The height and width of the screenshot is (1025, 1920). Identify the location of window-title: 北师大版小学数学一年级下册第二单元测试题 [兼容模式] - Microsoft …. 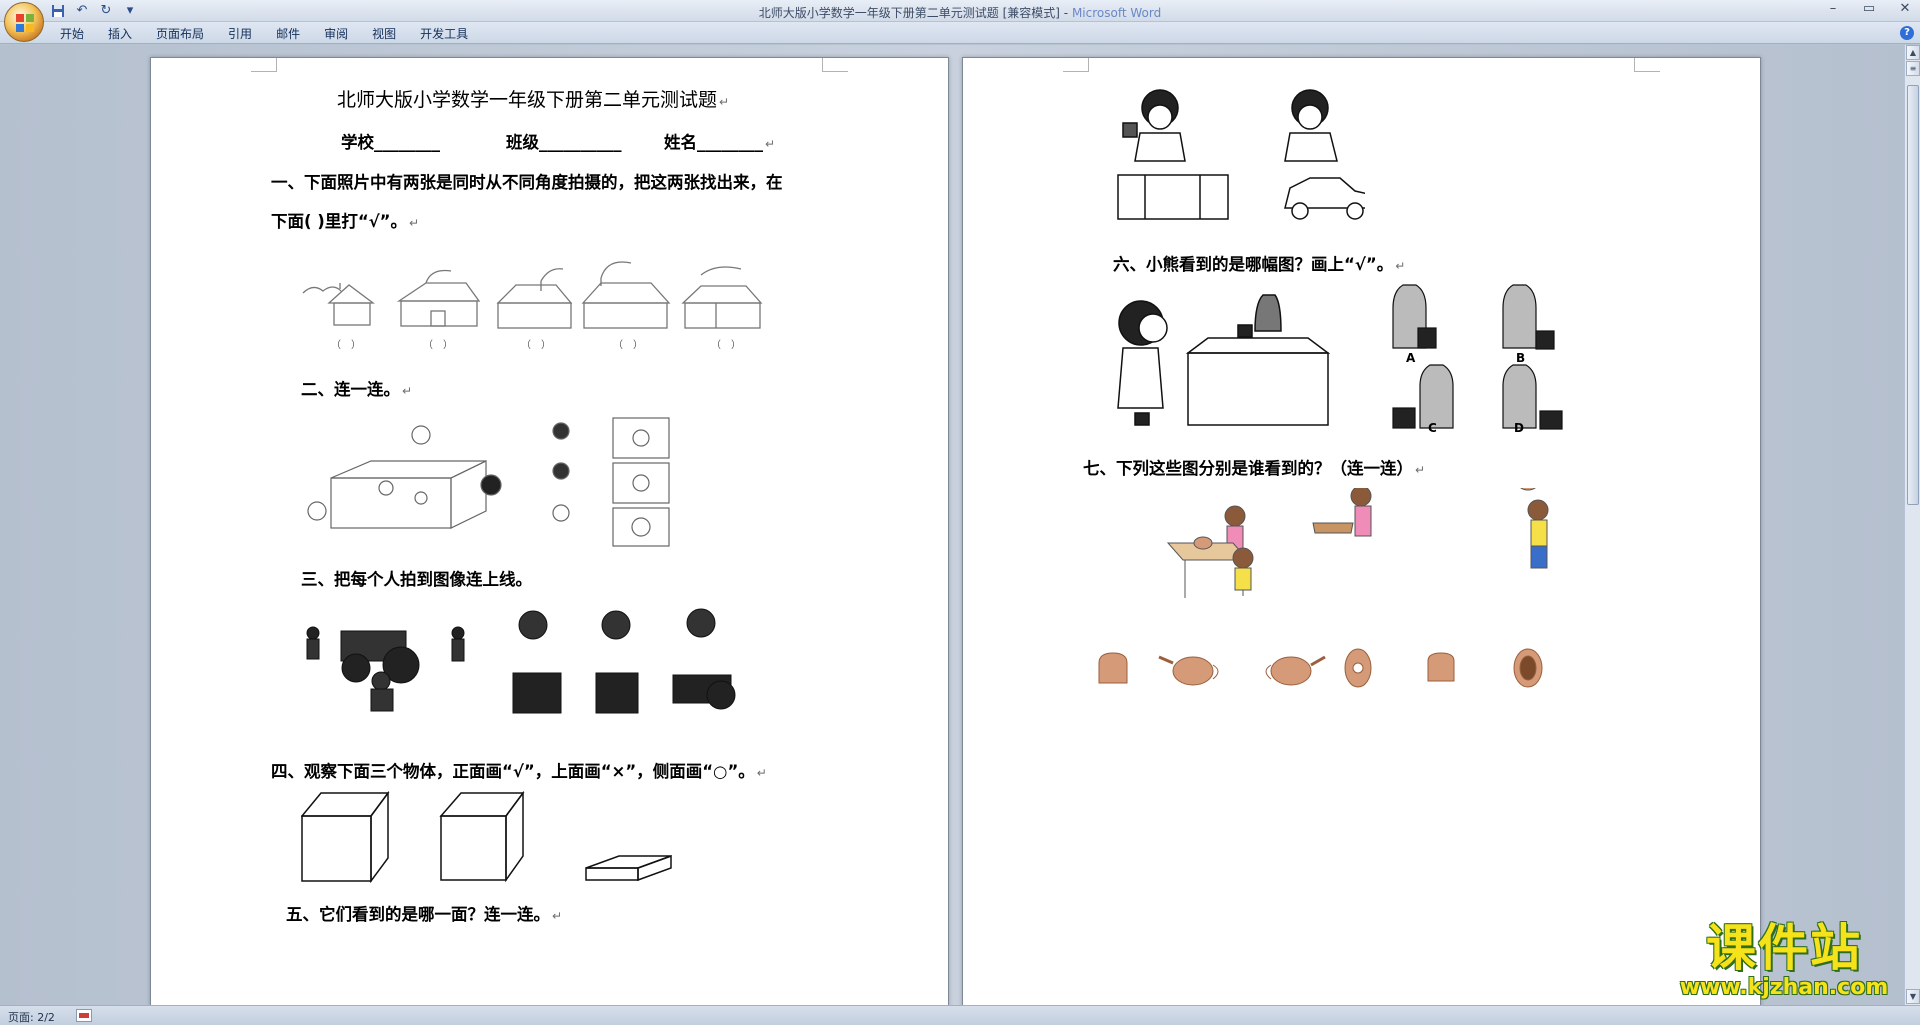
(960, 13).